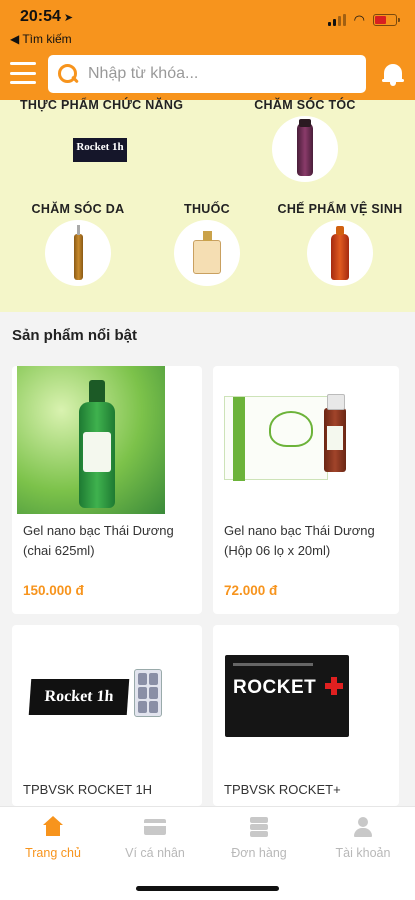  I want to click on nav-label: Ví cá nhân, so click(155, 853).